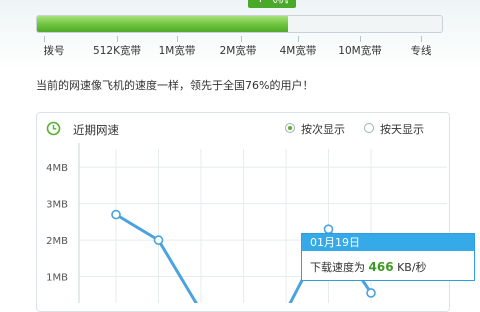 The width and height of the screenshot is (480, 312). Describe the element at coordinates (57, 205) in the screenshot. I see `y-tick-label: 3MB` at that location.